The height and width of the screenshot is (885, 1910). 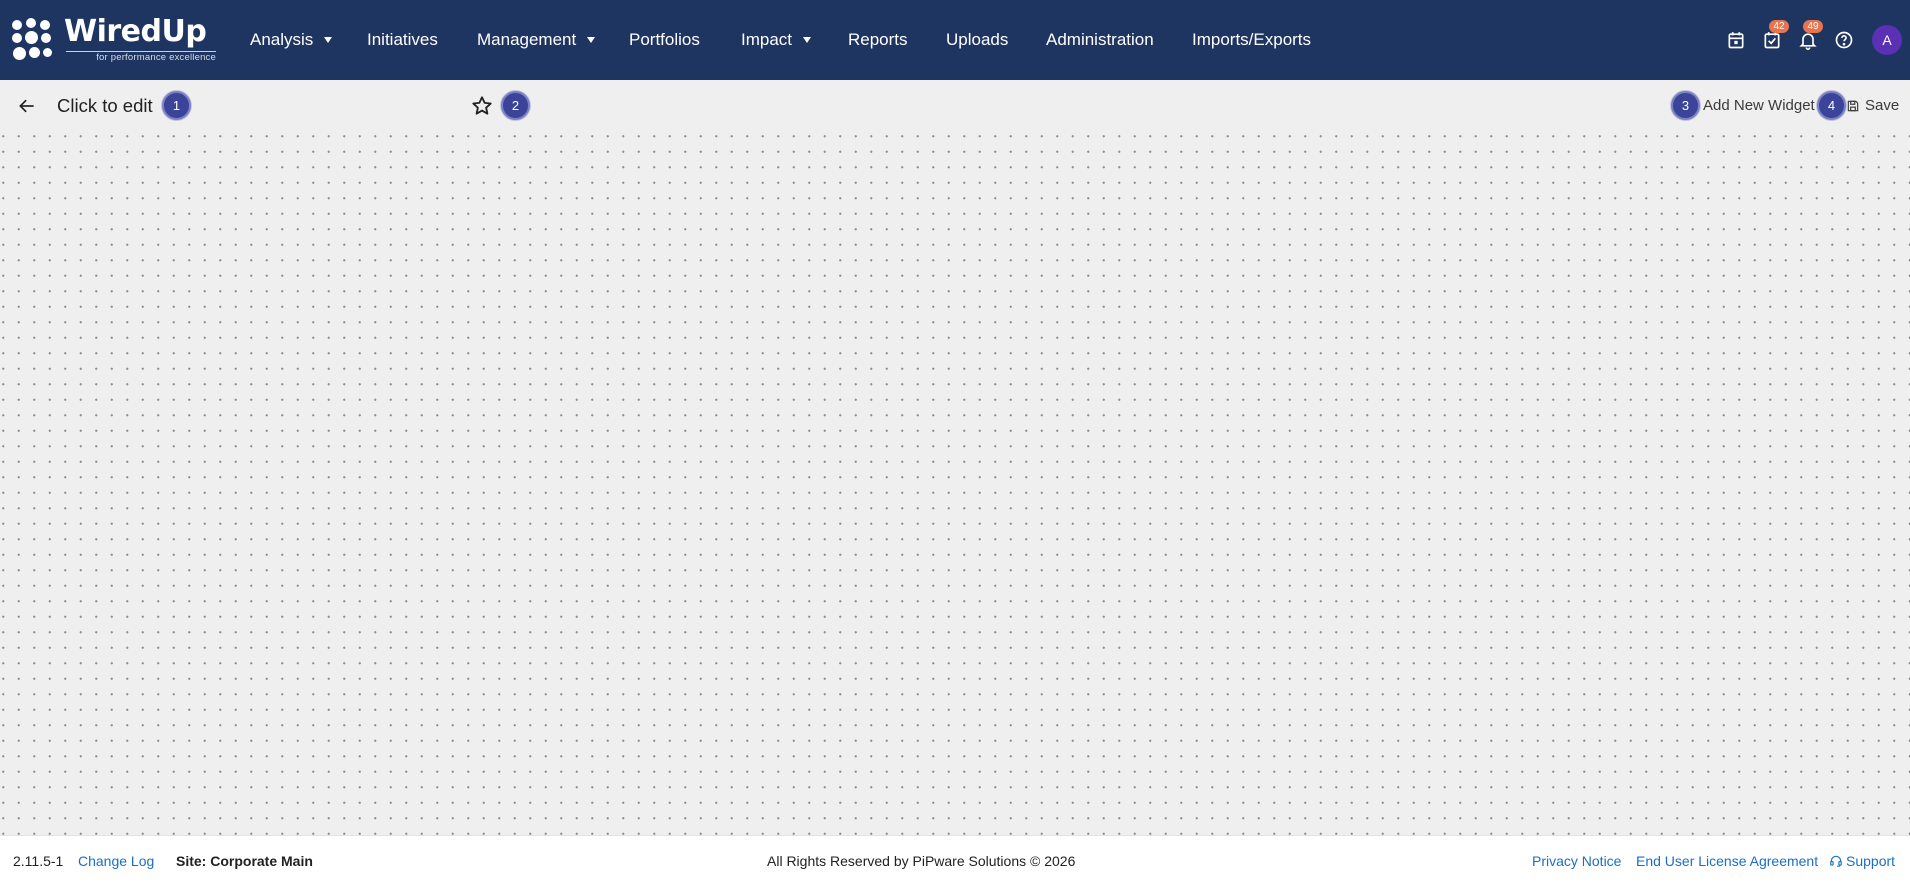 What do you see at coordinates (244, 861) in the screenshot?
I see `site-label: Site: Corporate Main` at bounding box center [244, 861].